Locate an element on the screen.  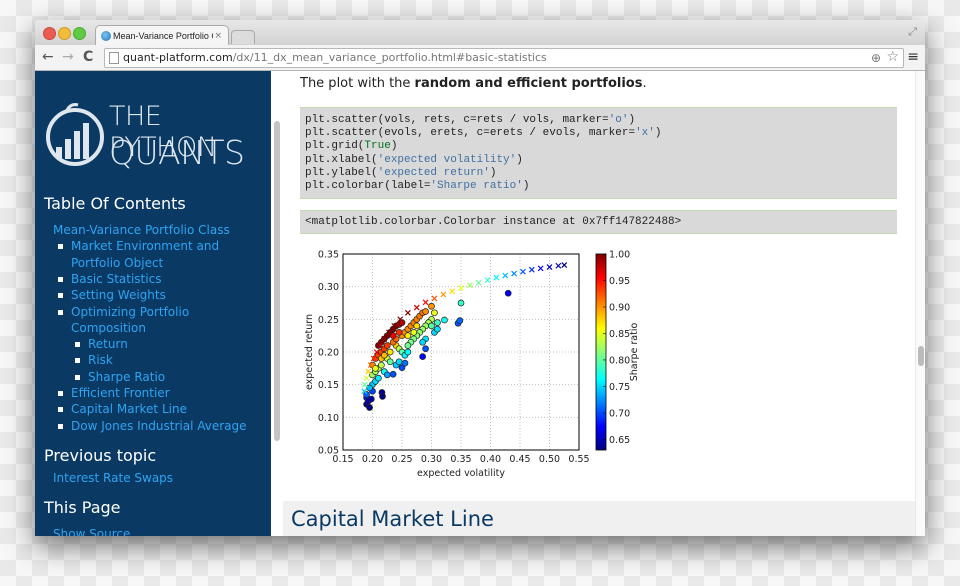
y-tick-label: 0.20 is located at coordinates (328, 353).